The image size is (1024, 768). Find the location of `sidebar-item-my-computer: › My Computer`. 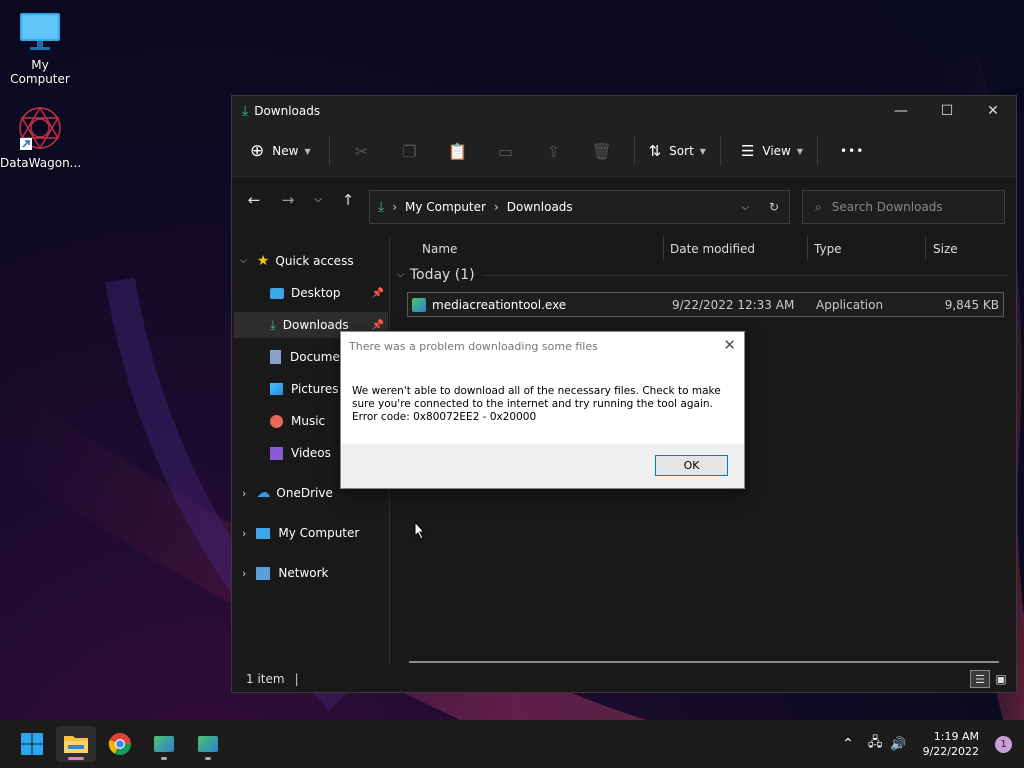

sidebar-item-my-computer: › My Computer is located at coordinates (300, 533).